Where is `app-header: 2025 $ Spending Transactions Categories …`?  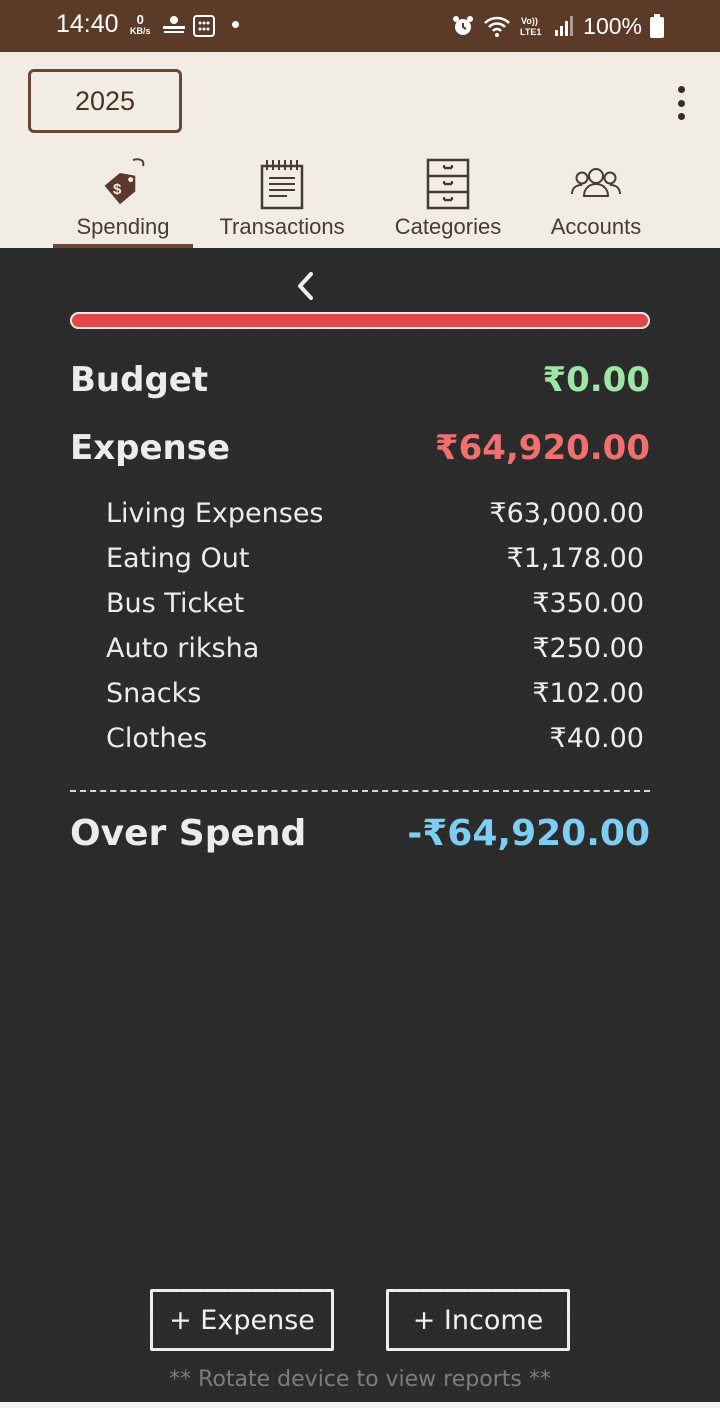
app-header: 2025 $ Spending Transactions Categories … is located at coordinates (360, 150).